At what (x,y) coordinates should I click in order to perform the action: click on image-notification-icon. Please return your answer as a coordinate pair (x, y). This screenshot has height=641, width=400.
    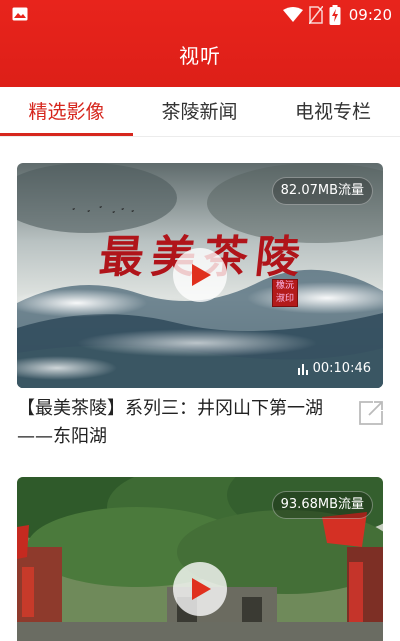
    Looking at the image, I should click on (20, 14).